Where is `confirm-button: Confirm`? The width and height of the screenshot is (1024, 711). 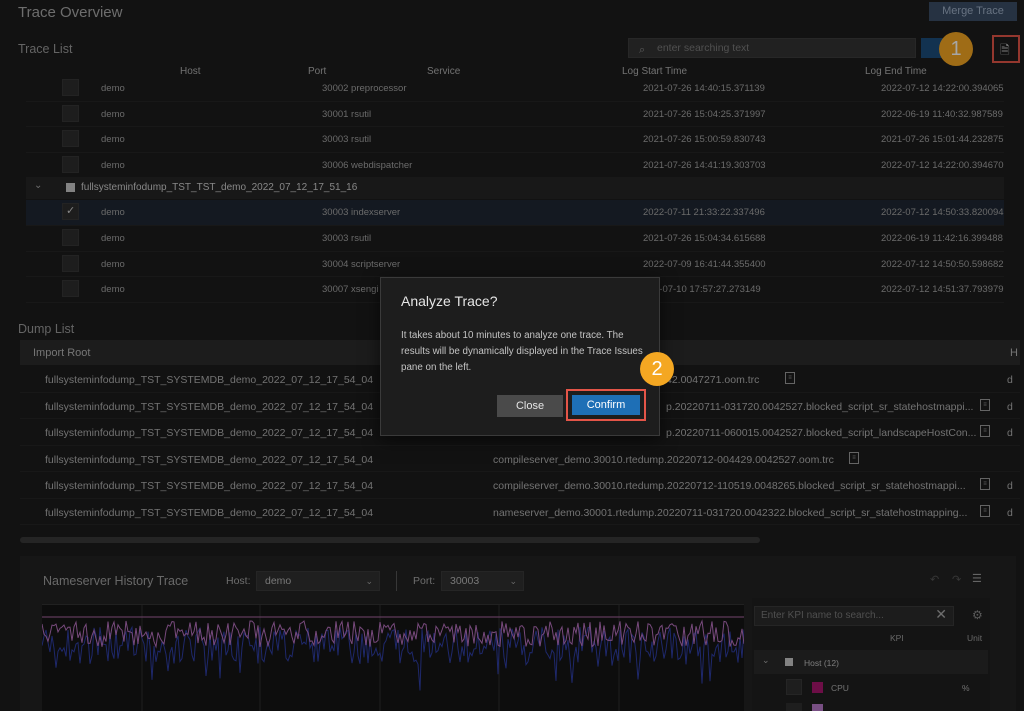
confirm-button: Confirm is located at coordinates (606, 405).